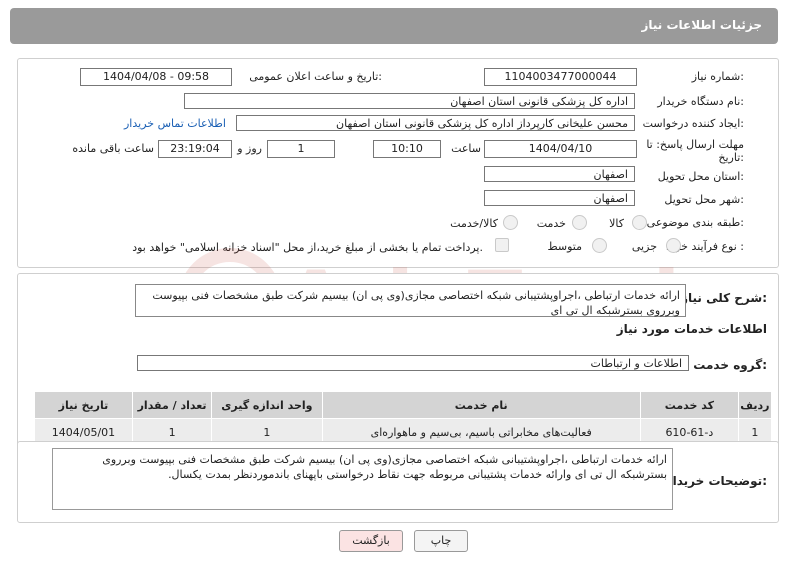  I want to click on days-field: 1, so click(301, 149).